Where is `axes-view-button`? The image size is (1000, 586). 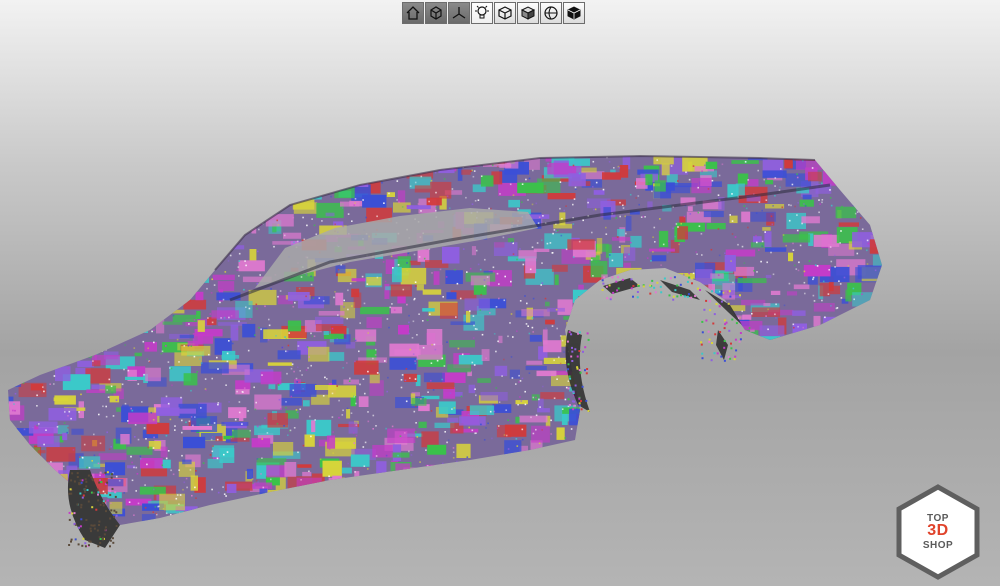 axes-view-button is located at coordinates (459, 13).